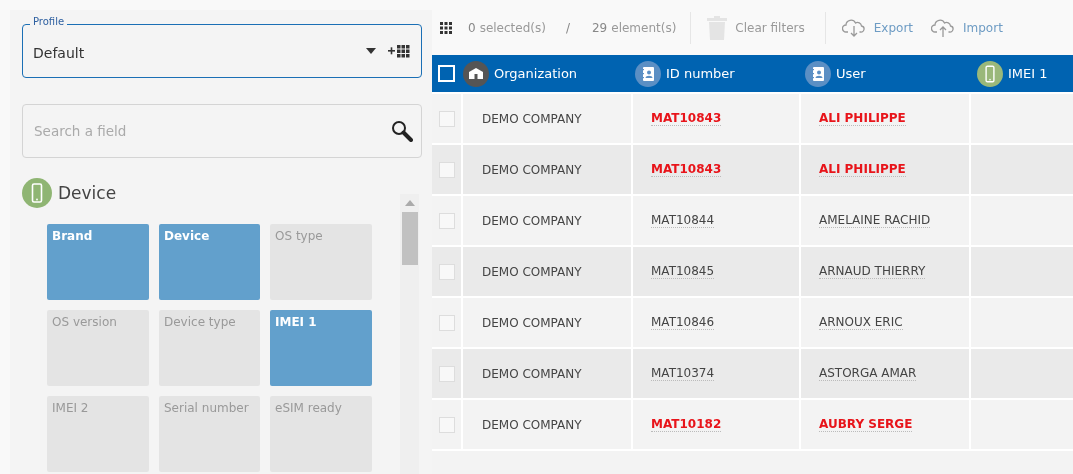 This screenshot has height=474, width=1073. Describe the element at coordinates (683, 271) in the screenshot. I see `table-cell: MAT10845` at that location.